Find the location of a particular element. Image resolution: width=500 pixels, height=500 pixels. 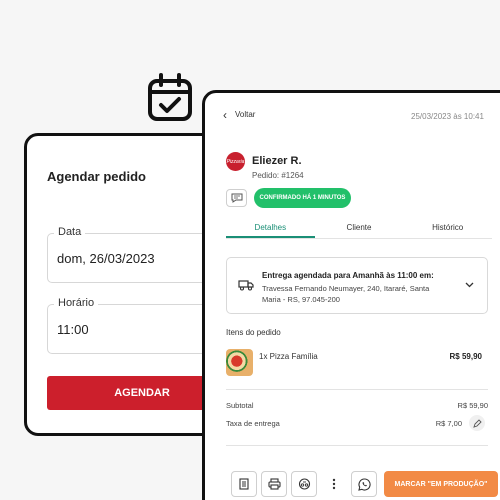

schedule-button: AGENDAR is located at coordinates (134, 393).